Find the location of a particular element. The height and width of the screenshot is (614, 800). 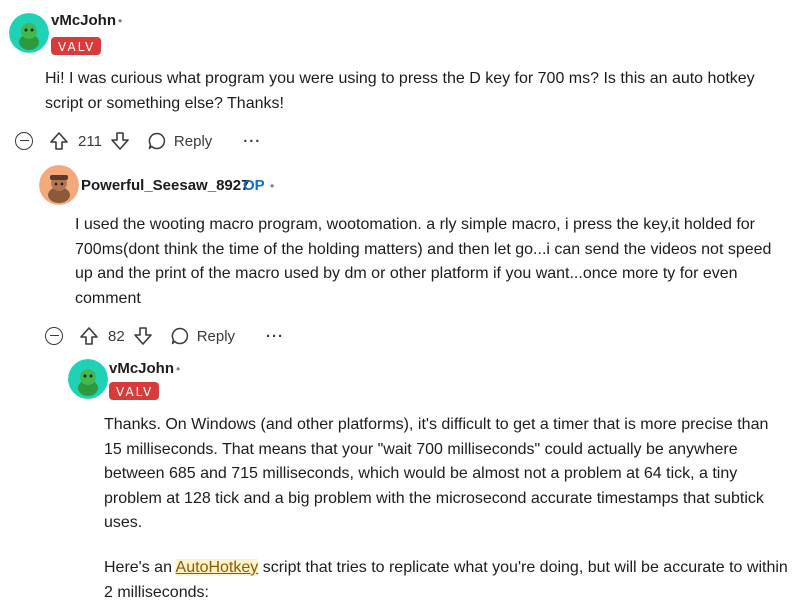

comment-actions: 82 Reply ··· is located at coordinates (164, 336).